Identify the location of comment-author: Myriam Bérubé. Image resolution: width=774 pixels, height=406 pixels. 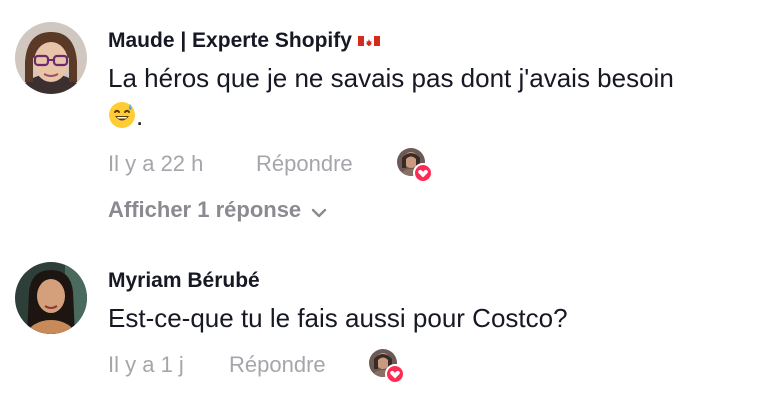
(184, 281).